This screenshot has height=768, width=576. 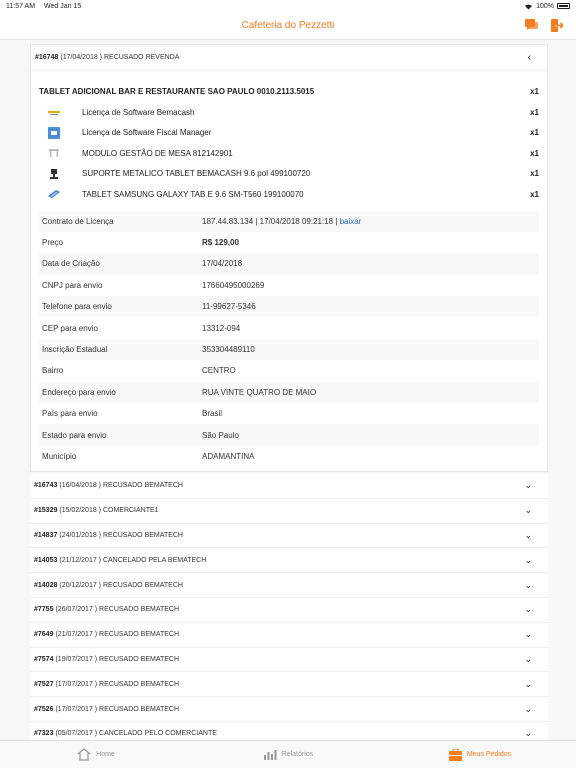 I want to click on order-row: #7527 (17/07/2017 ) RECUSADO BEMATECH ⌄, so click(x=289, y=685).